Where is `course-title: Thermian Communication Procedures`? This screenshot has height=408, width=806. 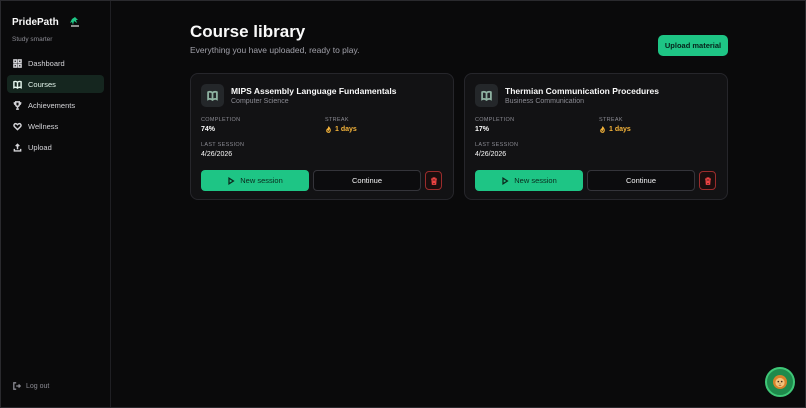 course-title: Thermian Communication Procedures is located at coordinates (582, 91).